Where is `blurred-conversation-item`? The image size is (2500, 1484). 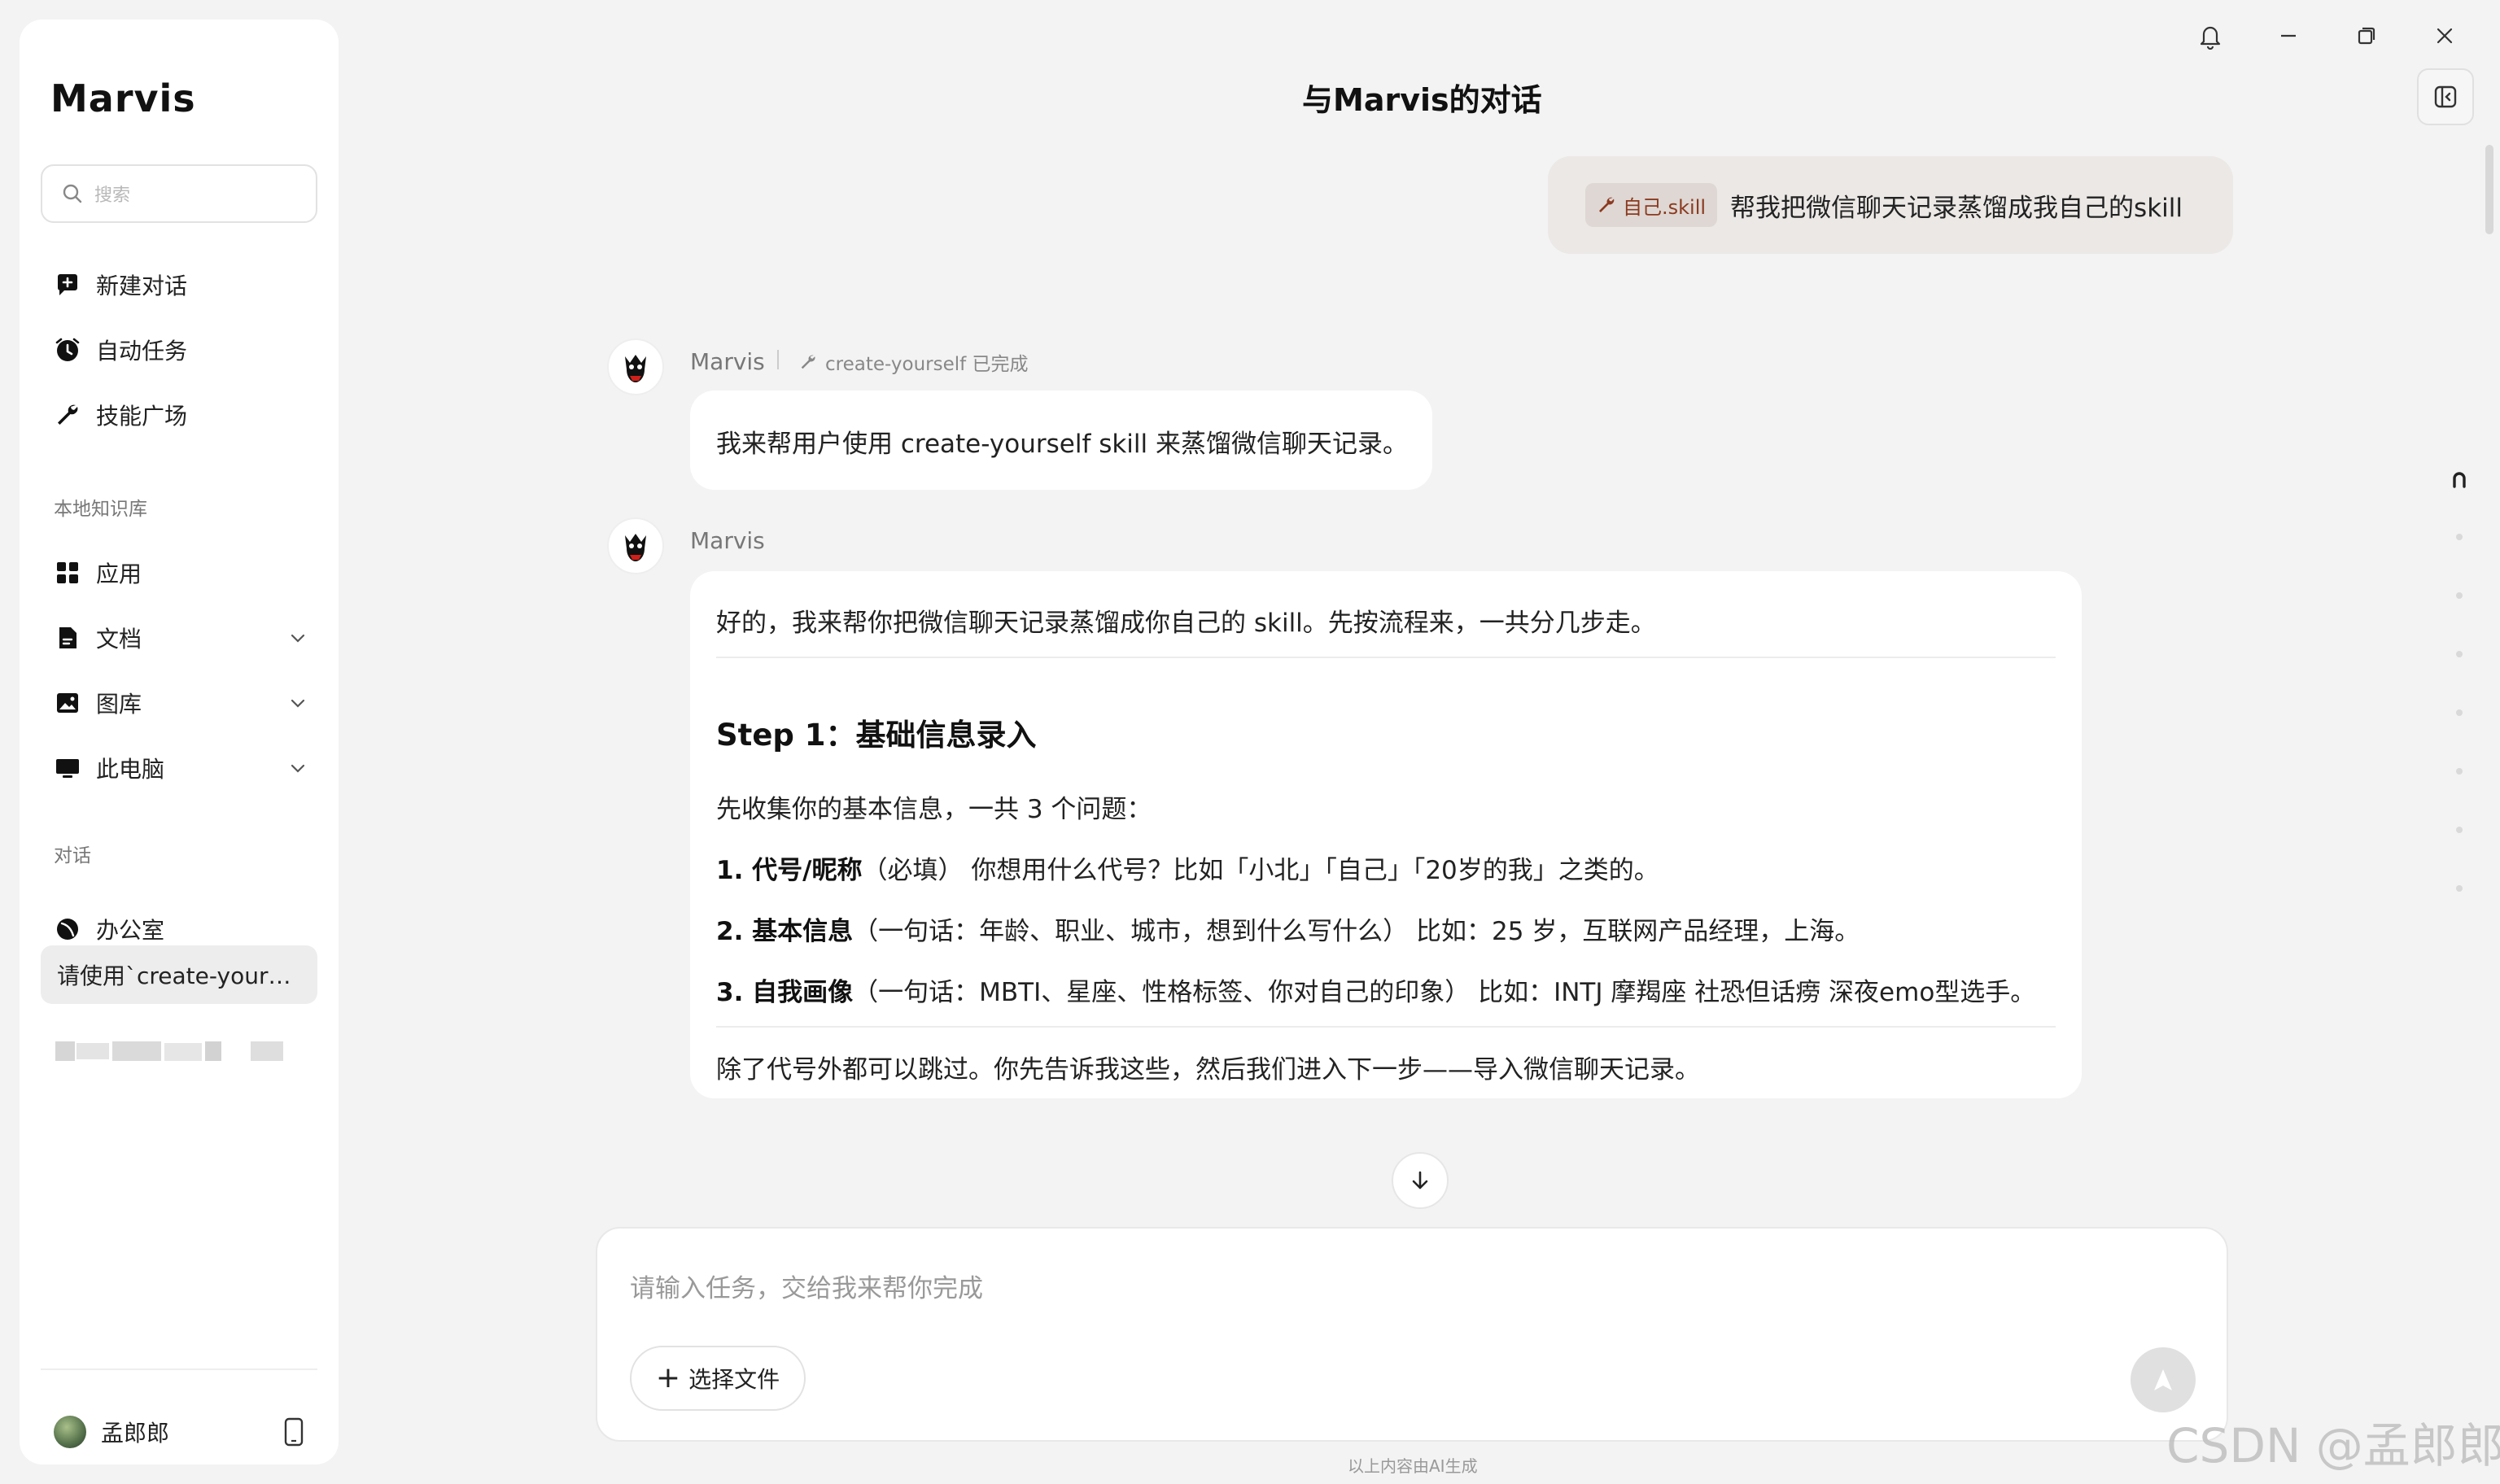 blurred-conversation-item is located at coordinates (177, 1051).